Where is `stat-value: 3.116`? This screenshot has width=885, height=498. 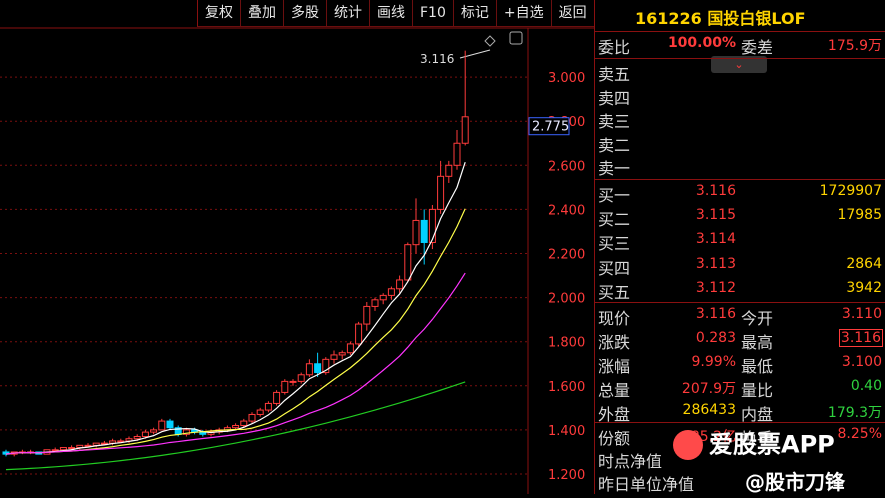 stat-value: 3.116 is located at coordinates (715, 314).